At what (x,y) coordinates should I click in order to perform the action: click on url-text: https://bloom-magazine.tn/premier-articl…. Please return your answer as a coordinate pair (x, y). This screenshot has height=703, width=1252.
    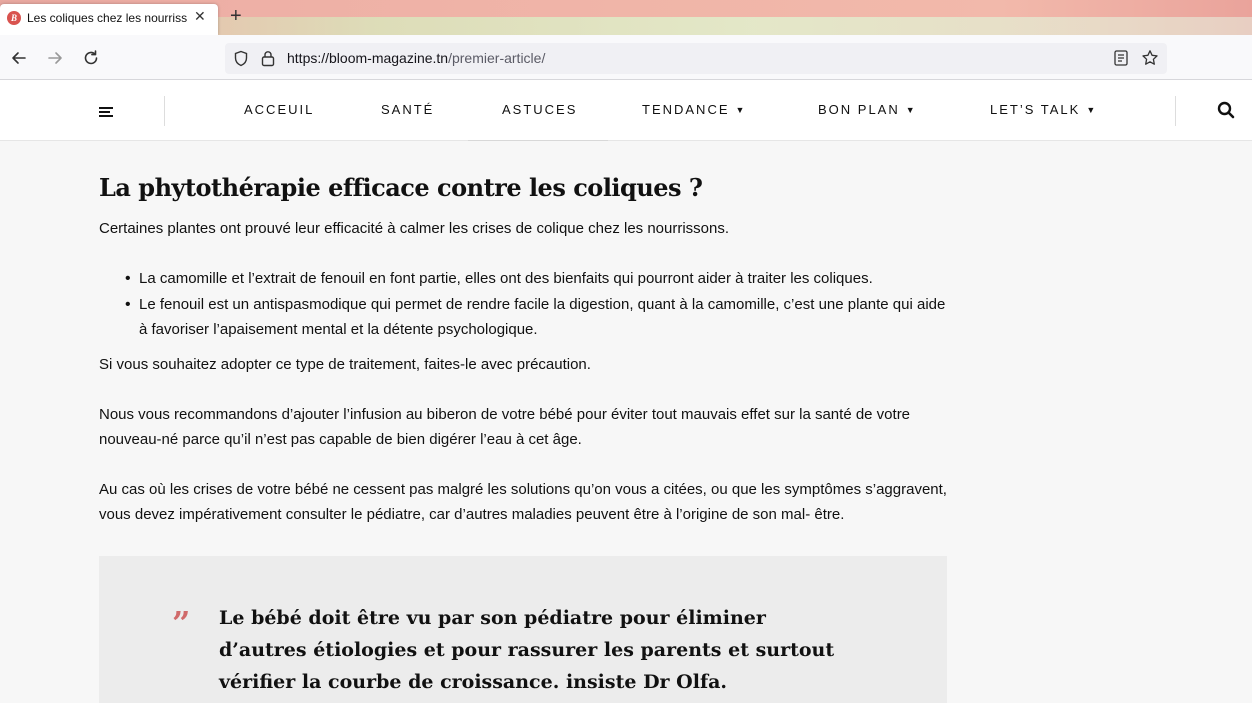
    Looking at the image, I should click on (416, 58).